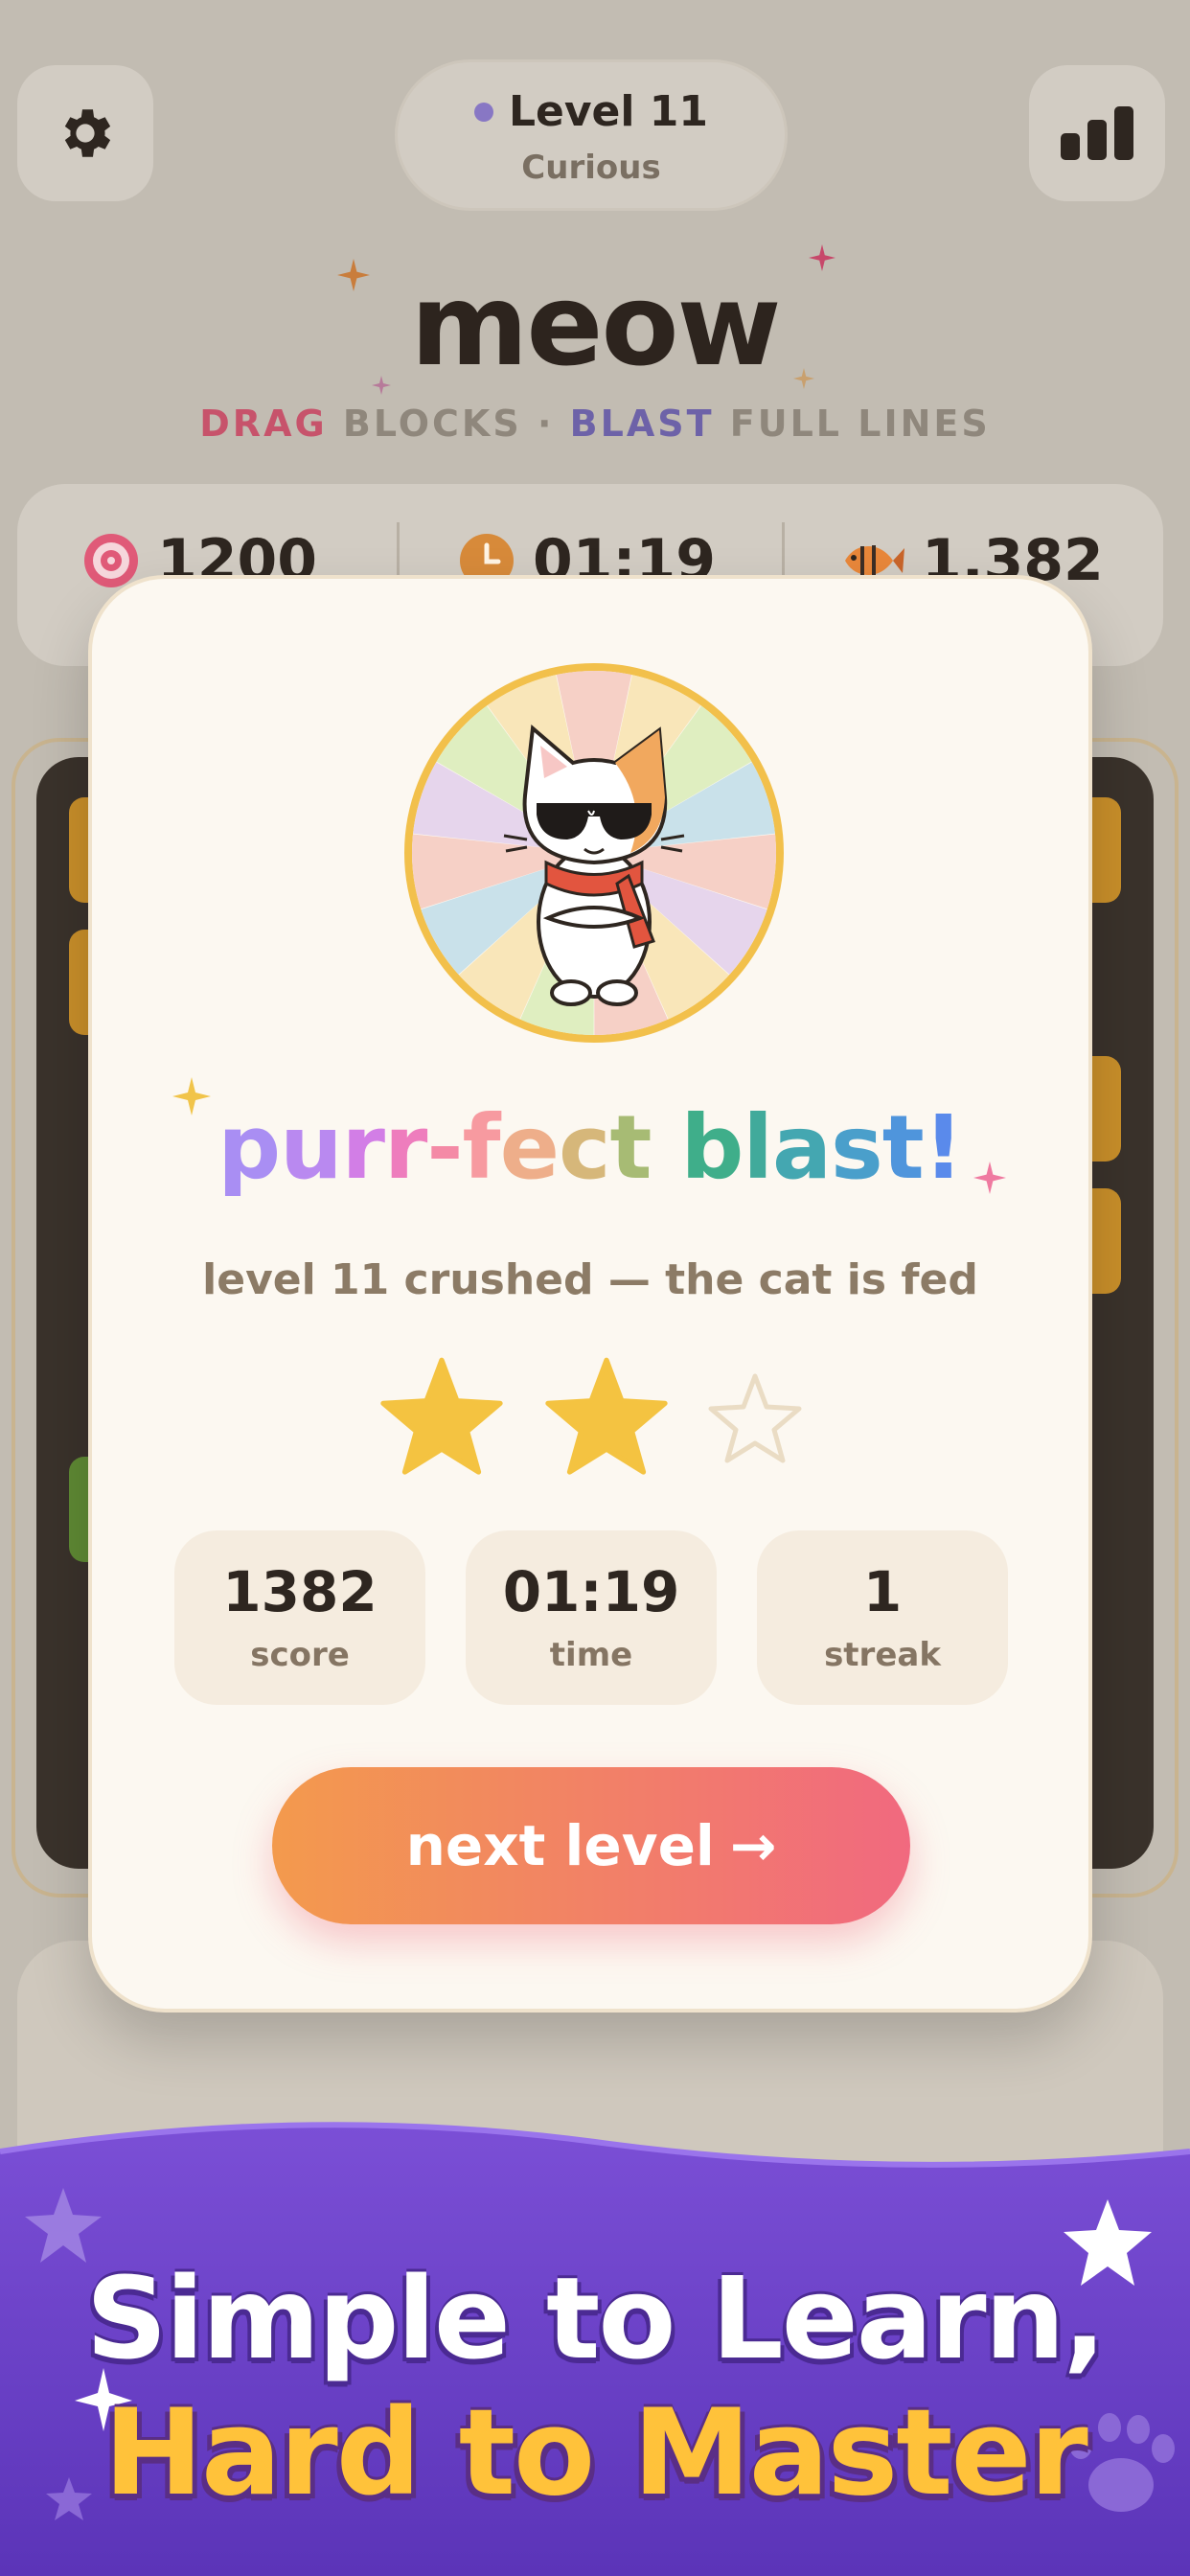 The height and width of the screenshot is (2576, 1190). I want to click on tagline: level 11 crushed — the cat is fed, so click(590, 1279).